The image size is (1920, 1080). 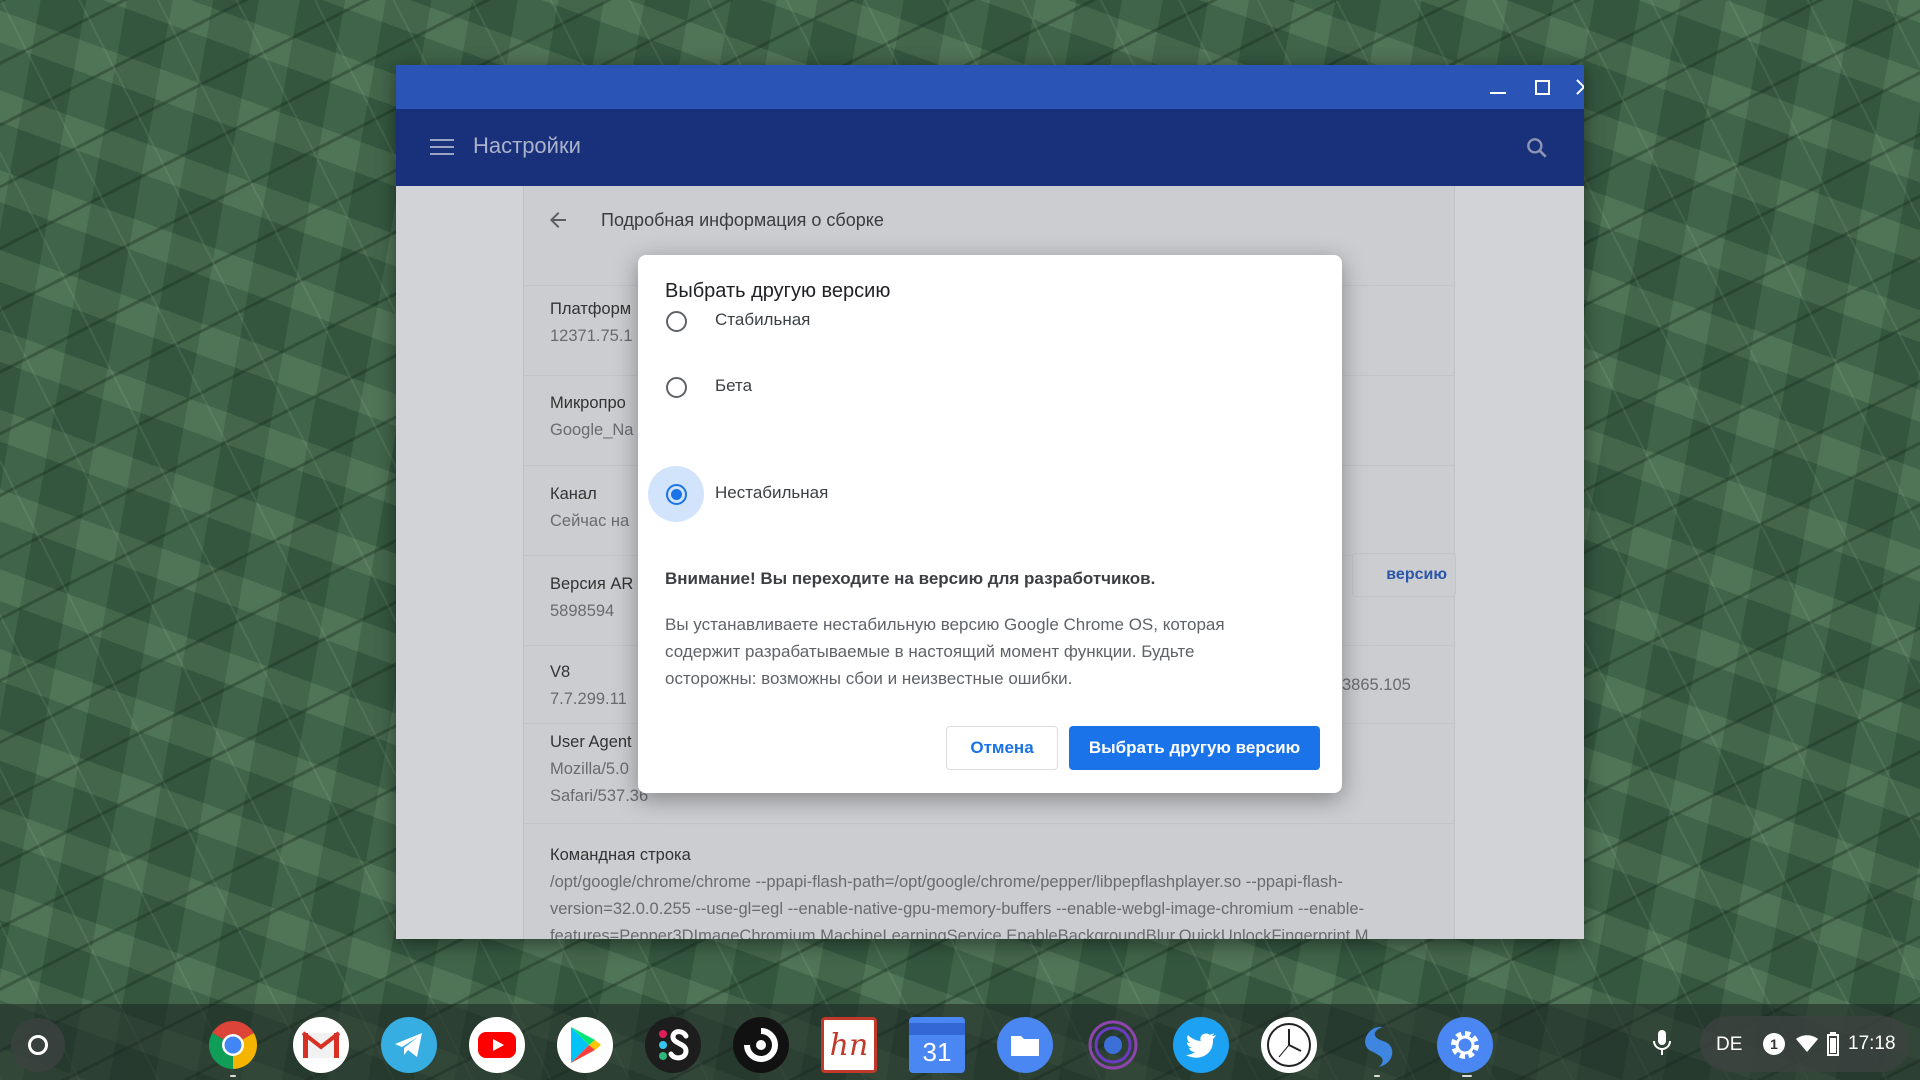 I want to click on simplenote-icon, so click(x=1377, y=1045).